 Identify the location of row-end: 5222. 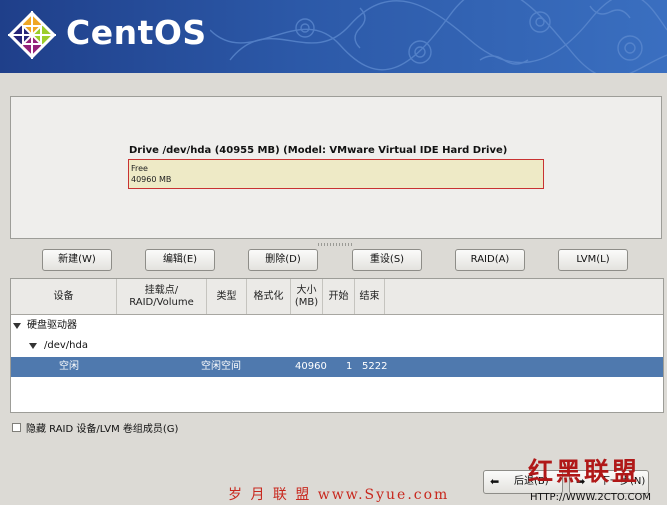
(375, 366).